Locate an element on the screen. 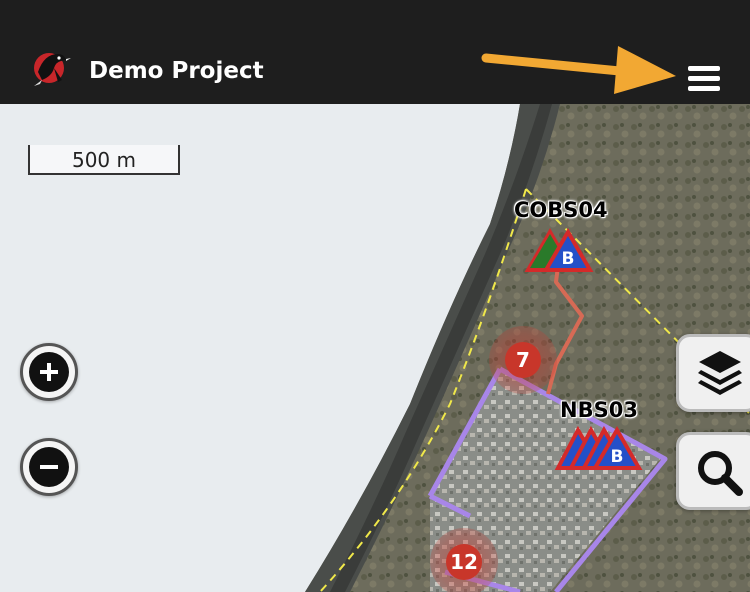  layers-icon is located at coordinates (720, 373).